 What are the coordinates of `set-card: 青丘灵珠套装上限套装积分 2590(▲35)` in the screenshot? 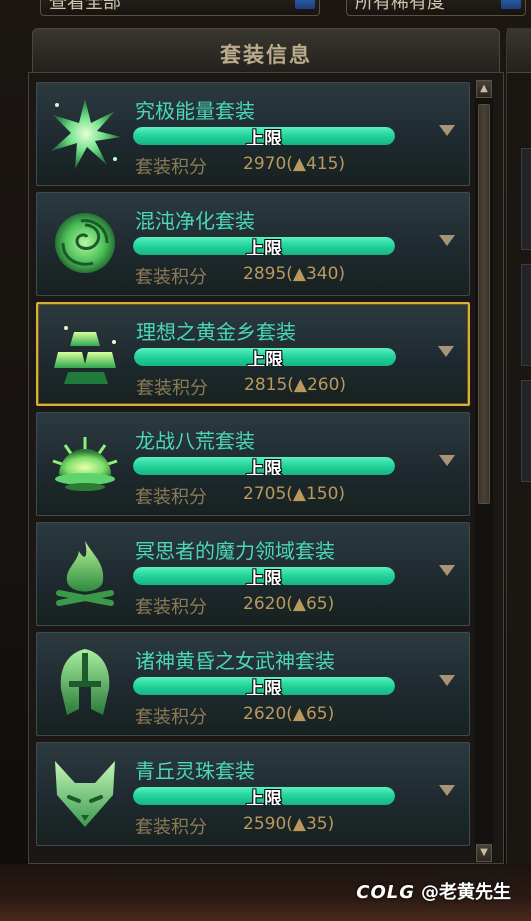 It's located at (253, 794).